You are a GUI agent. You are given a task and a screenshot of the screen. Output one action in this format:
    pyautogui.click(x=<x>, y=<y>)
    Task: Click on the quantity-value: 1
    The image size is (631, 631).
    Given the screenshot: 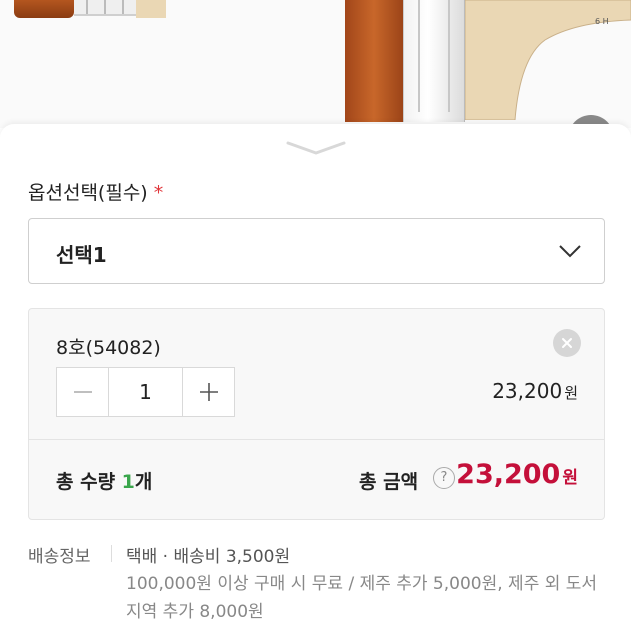 What is the action you would take?
    pyautogui.click(x=145, y=392)
    